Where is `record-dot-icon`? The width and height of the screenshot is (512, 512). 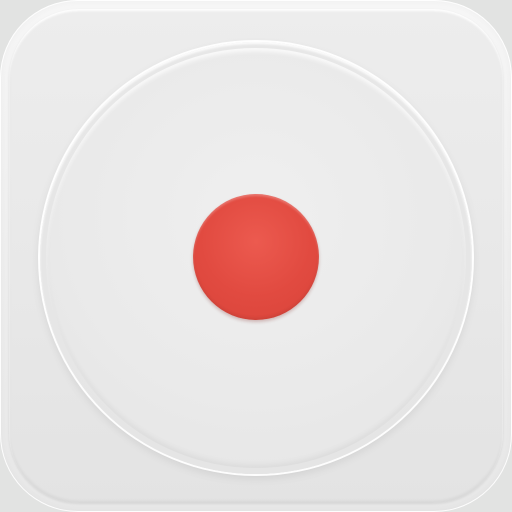
record-dot-icon is located at coordinates (256, 257).